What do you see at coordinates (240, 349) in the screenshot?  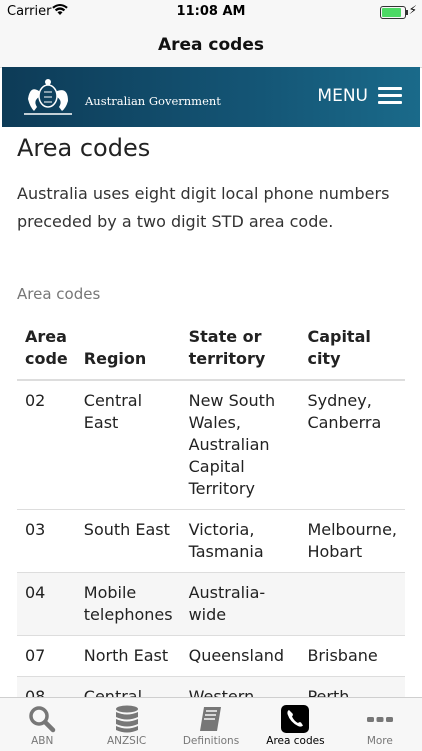 I see `header-state: State or territory` at bounding box center [240, 349].